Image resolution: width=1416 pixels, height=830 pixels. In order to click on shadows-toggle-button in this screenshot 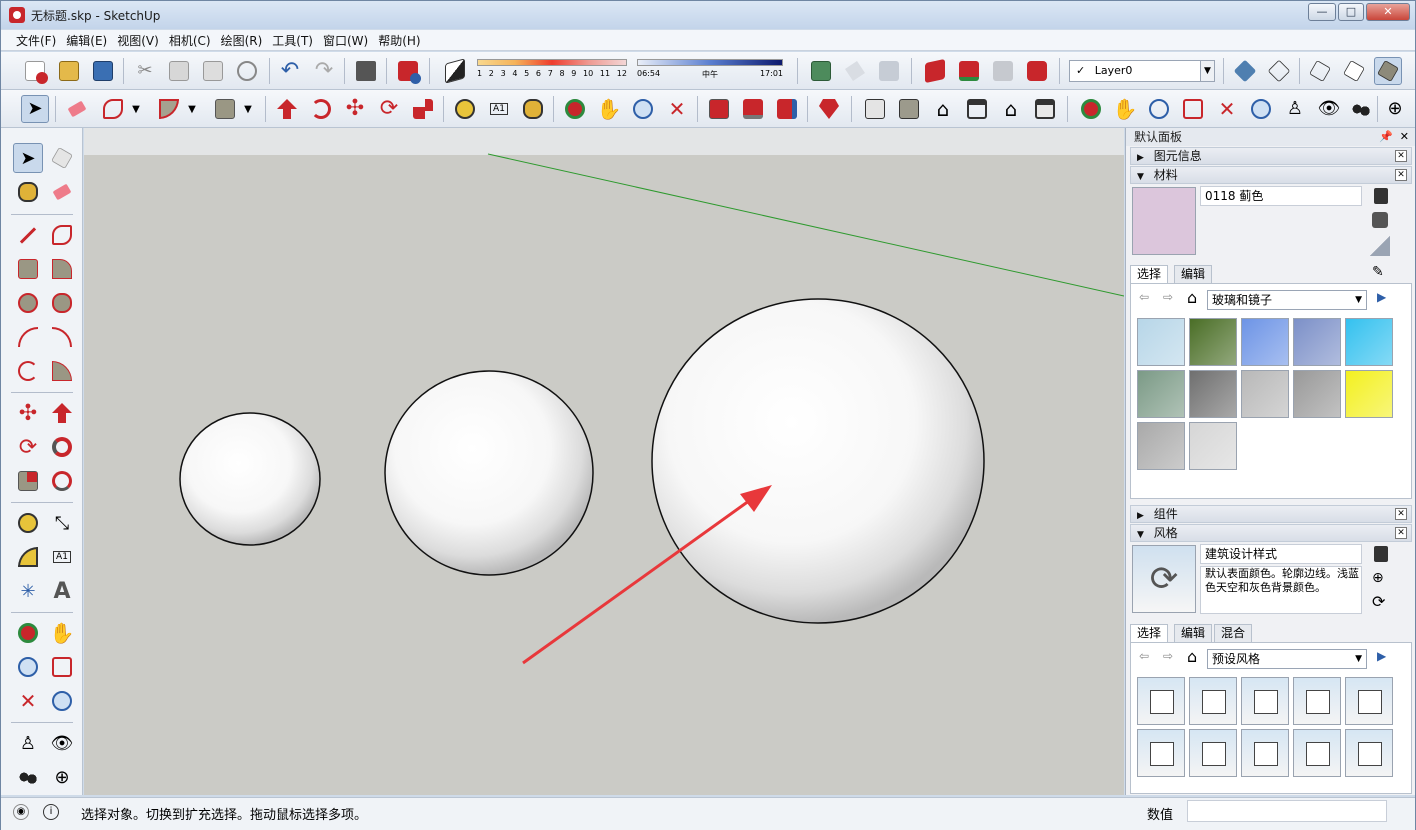, I will do `click(455, 71)`.